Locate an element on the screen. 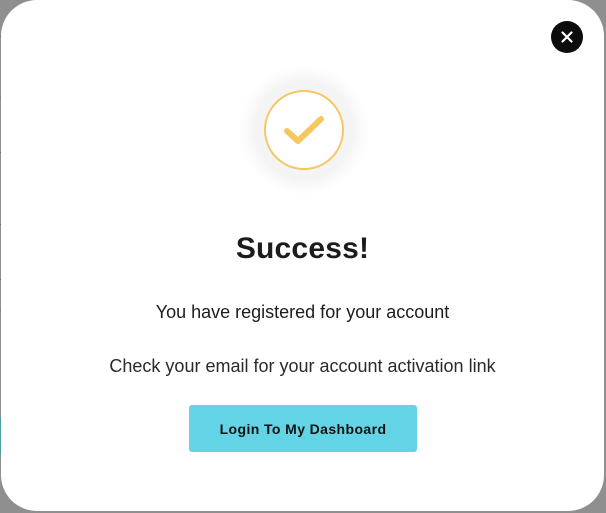 This screenshot has height=513, width=606. success-badge is located at coordinates (304, 130).